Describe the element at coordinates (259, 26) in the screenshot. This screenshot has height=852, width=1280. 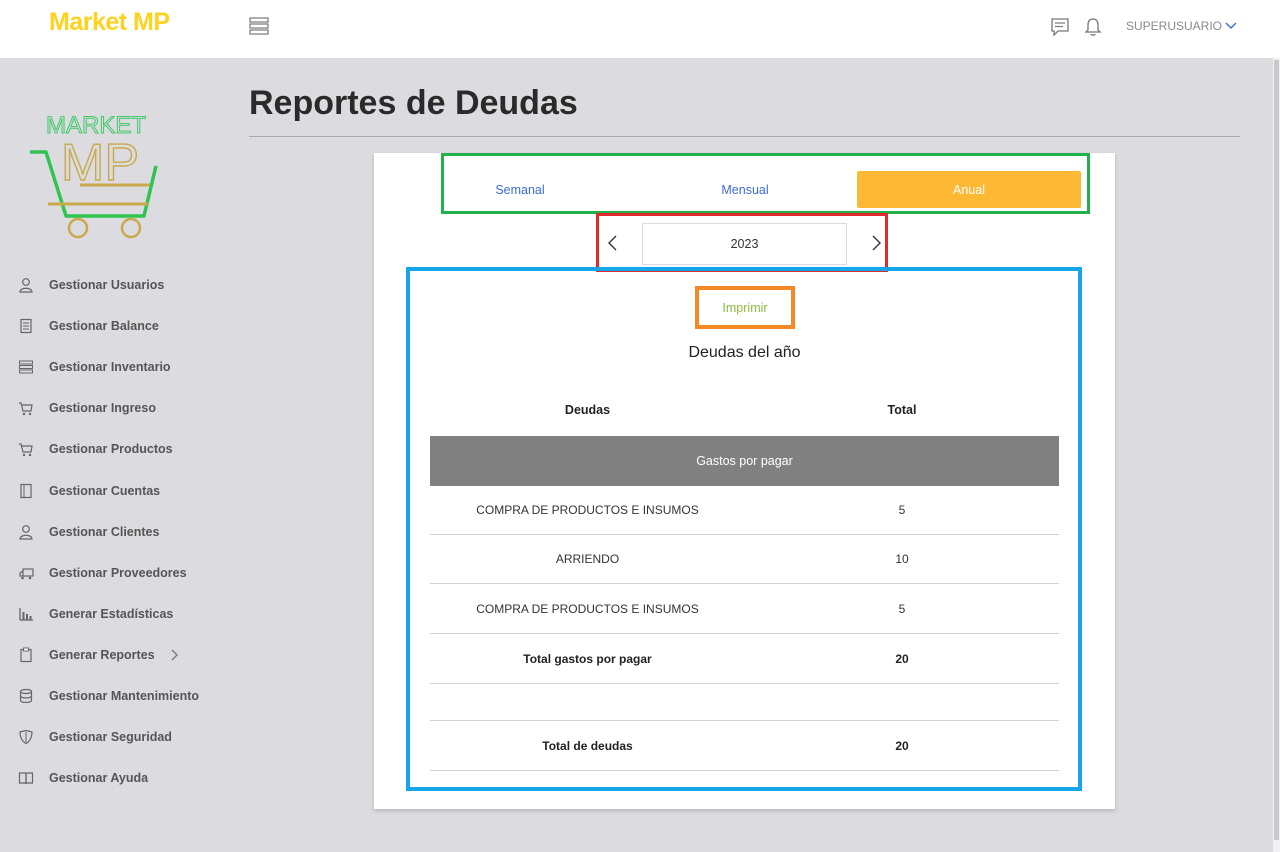
I see `hamburger-menu-icon` at that location.